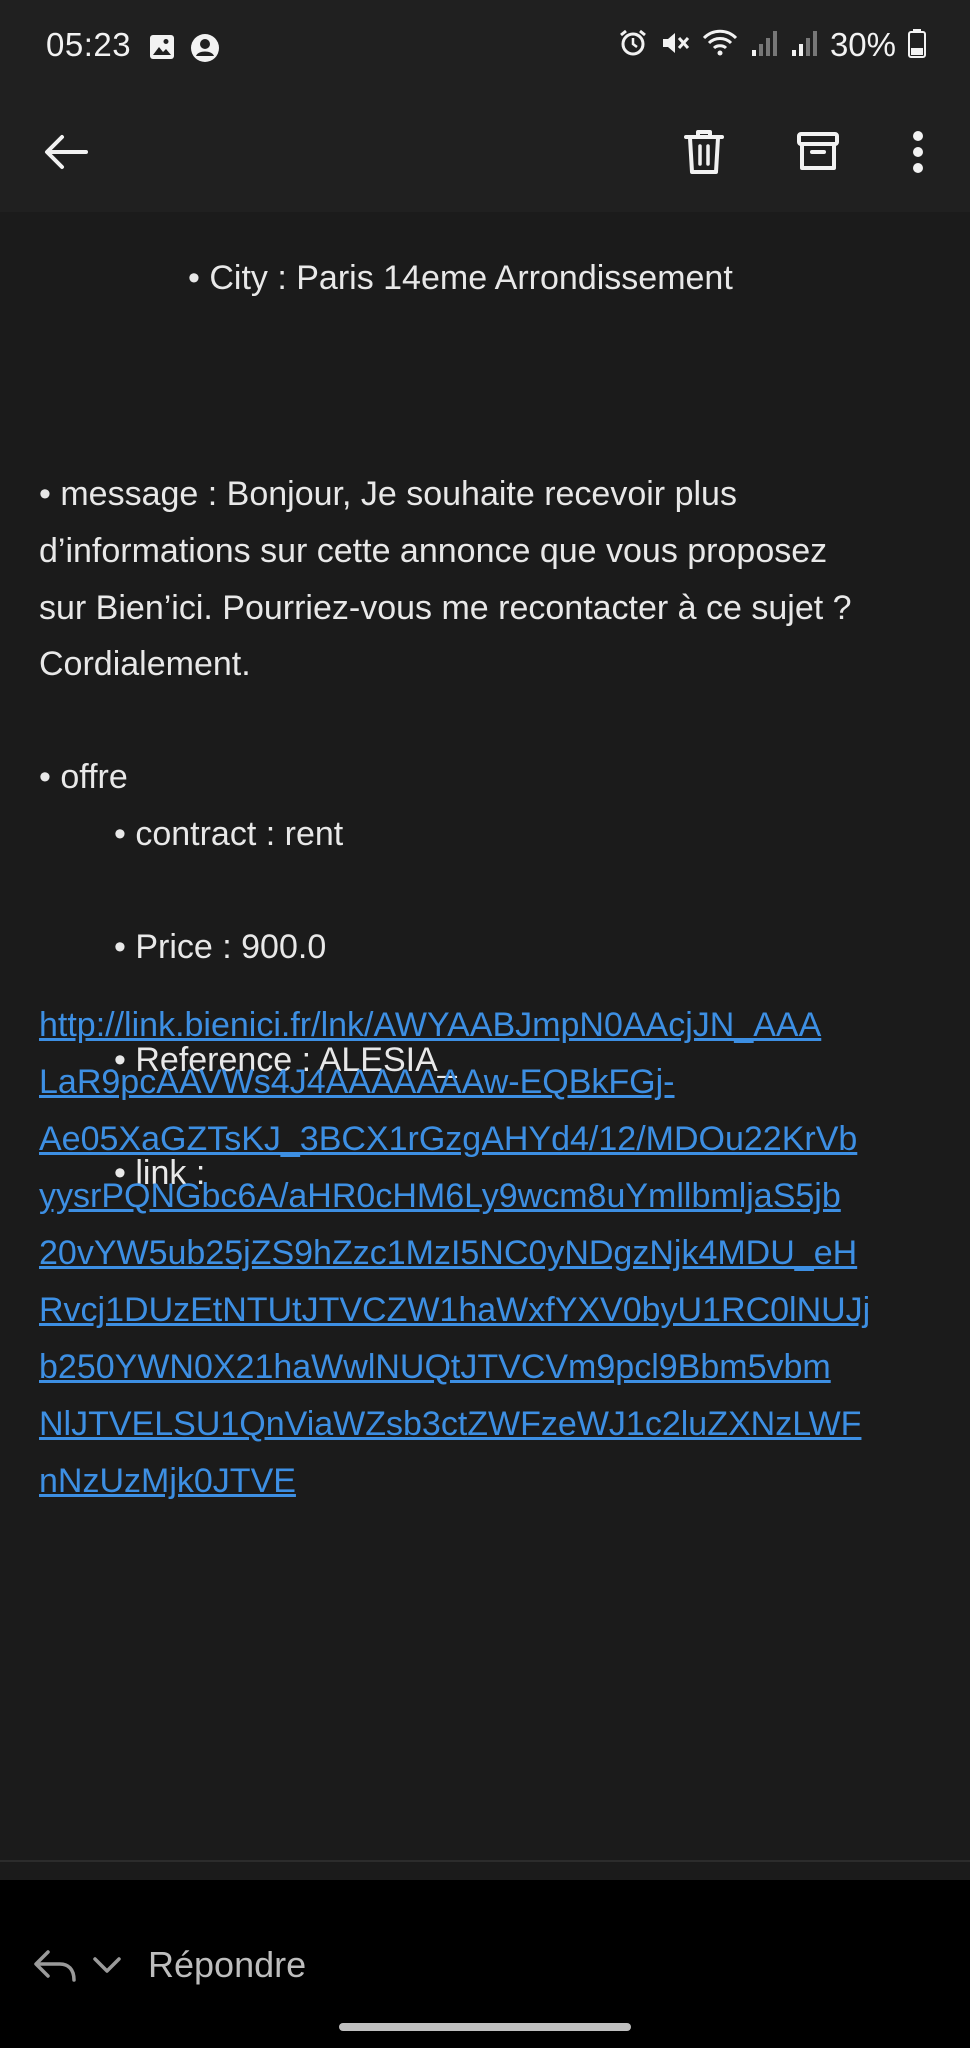  Describe the element at coordinates (489, 1082) in the screenshot. I see `link-line: LaR9pcAAVWs4J4AAAAAAAw-EQBkFGj-` at that location.